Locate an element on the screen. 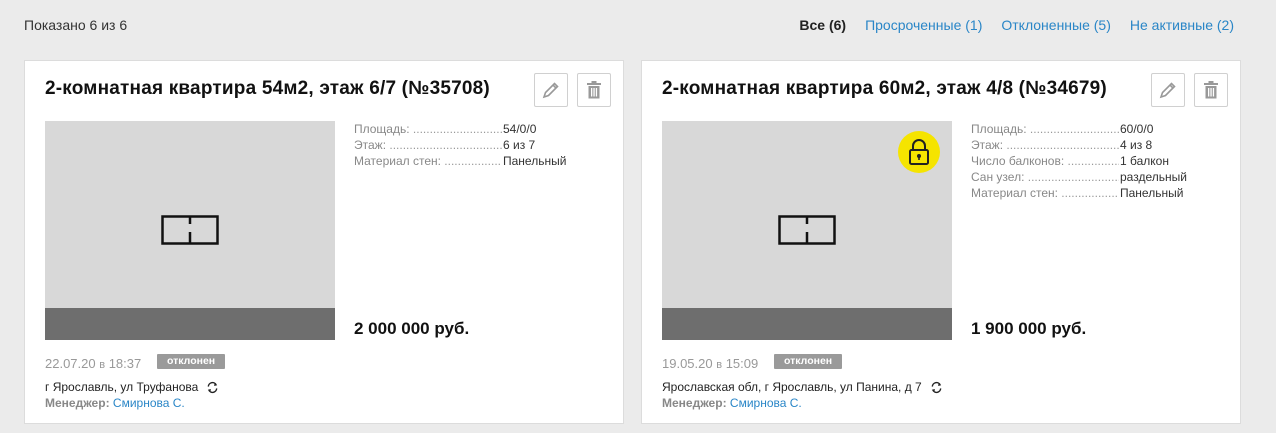 The height and width of the screenshot is (433, 1276). filter-all: Все (6) is located at coordinates (822, 25).